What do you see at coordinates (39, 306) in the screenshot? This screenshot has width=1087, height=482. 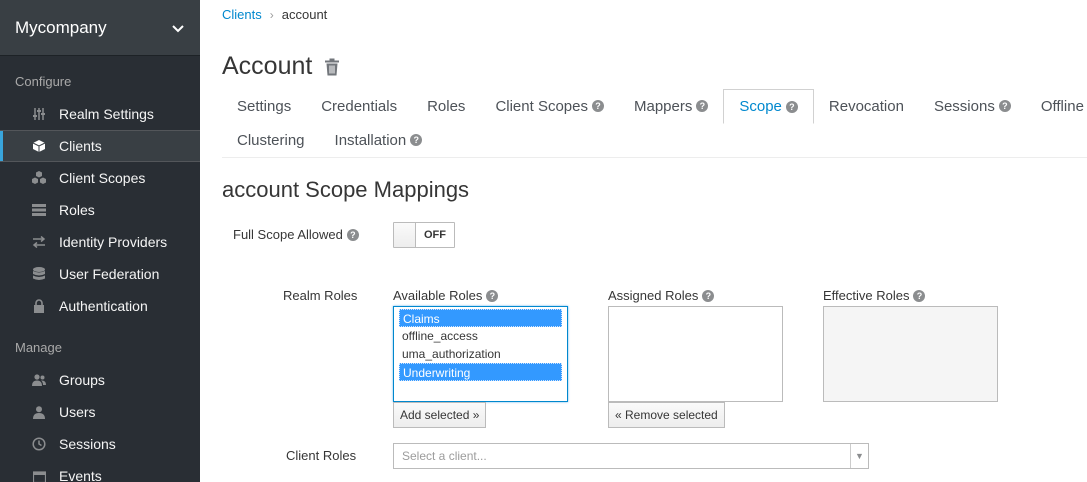 I see `lock-icon` at bounding box center [39, 306].